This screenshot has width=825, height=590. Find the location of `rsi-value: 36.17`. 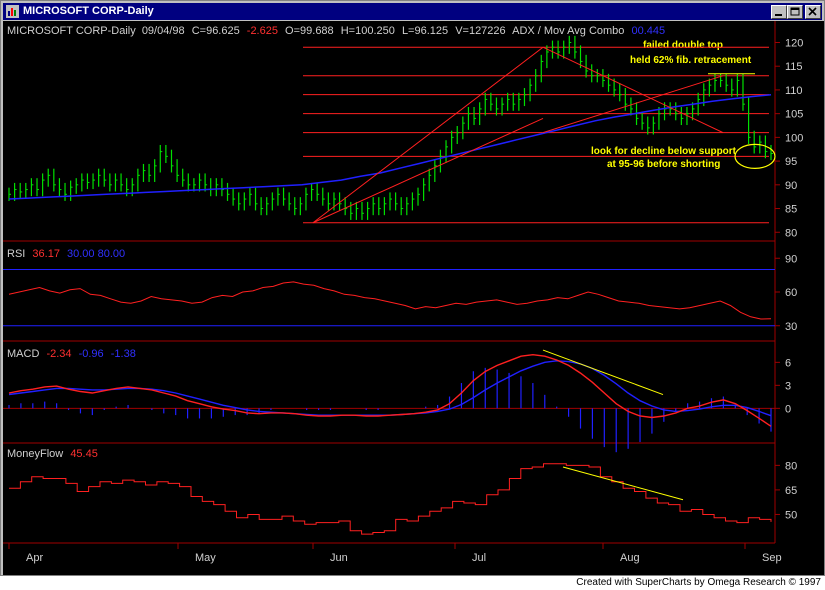

rsi-value: 36.17 is located at coordinates (46, 254).